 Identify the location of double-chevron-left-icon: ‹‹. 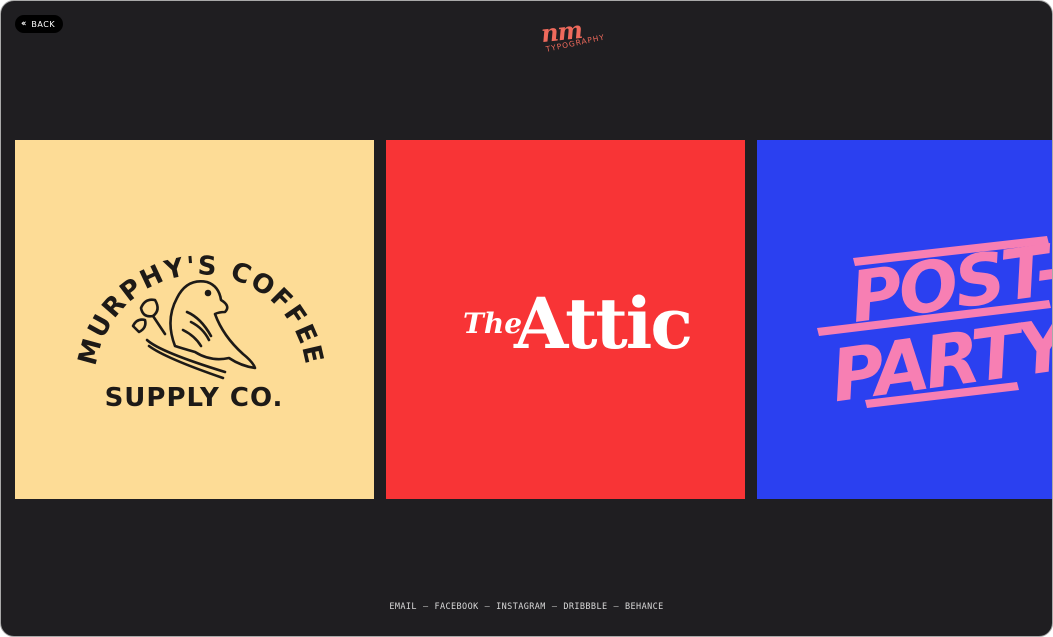
(24, 24).